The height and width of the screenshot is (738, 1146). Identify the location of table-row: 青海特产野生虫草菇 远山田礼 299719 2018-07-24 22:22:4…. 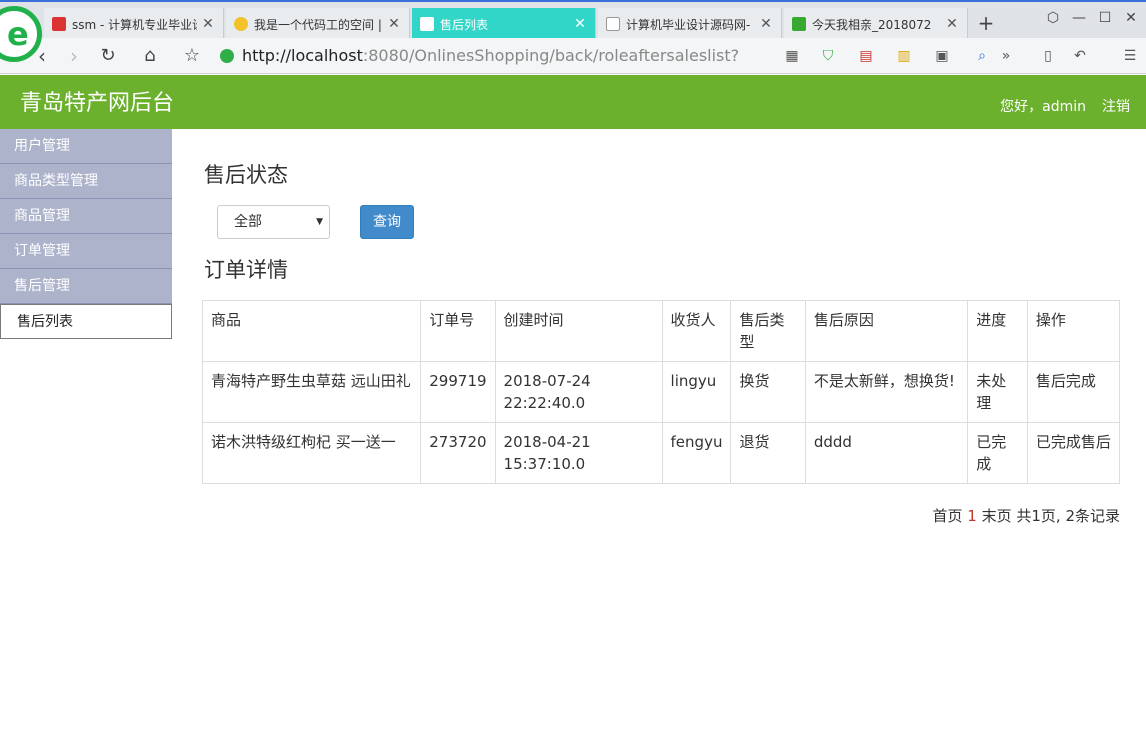
(661, 392).